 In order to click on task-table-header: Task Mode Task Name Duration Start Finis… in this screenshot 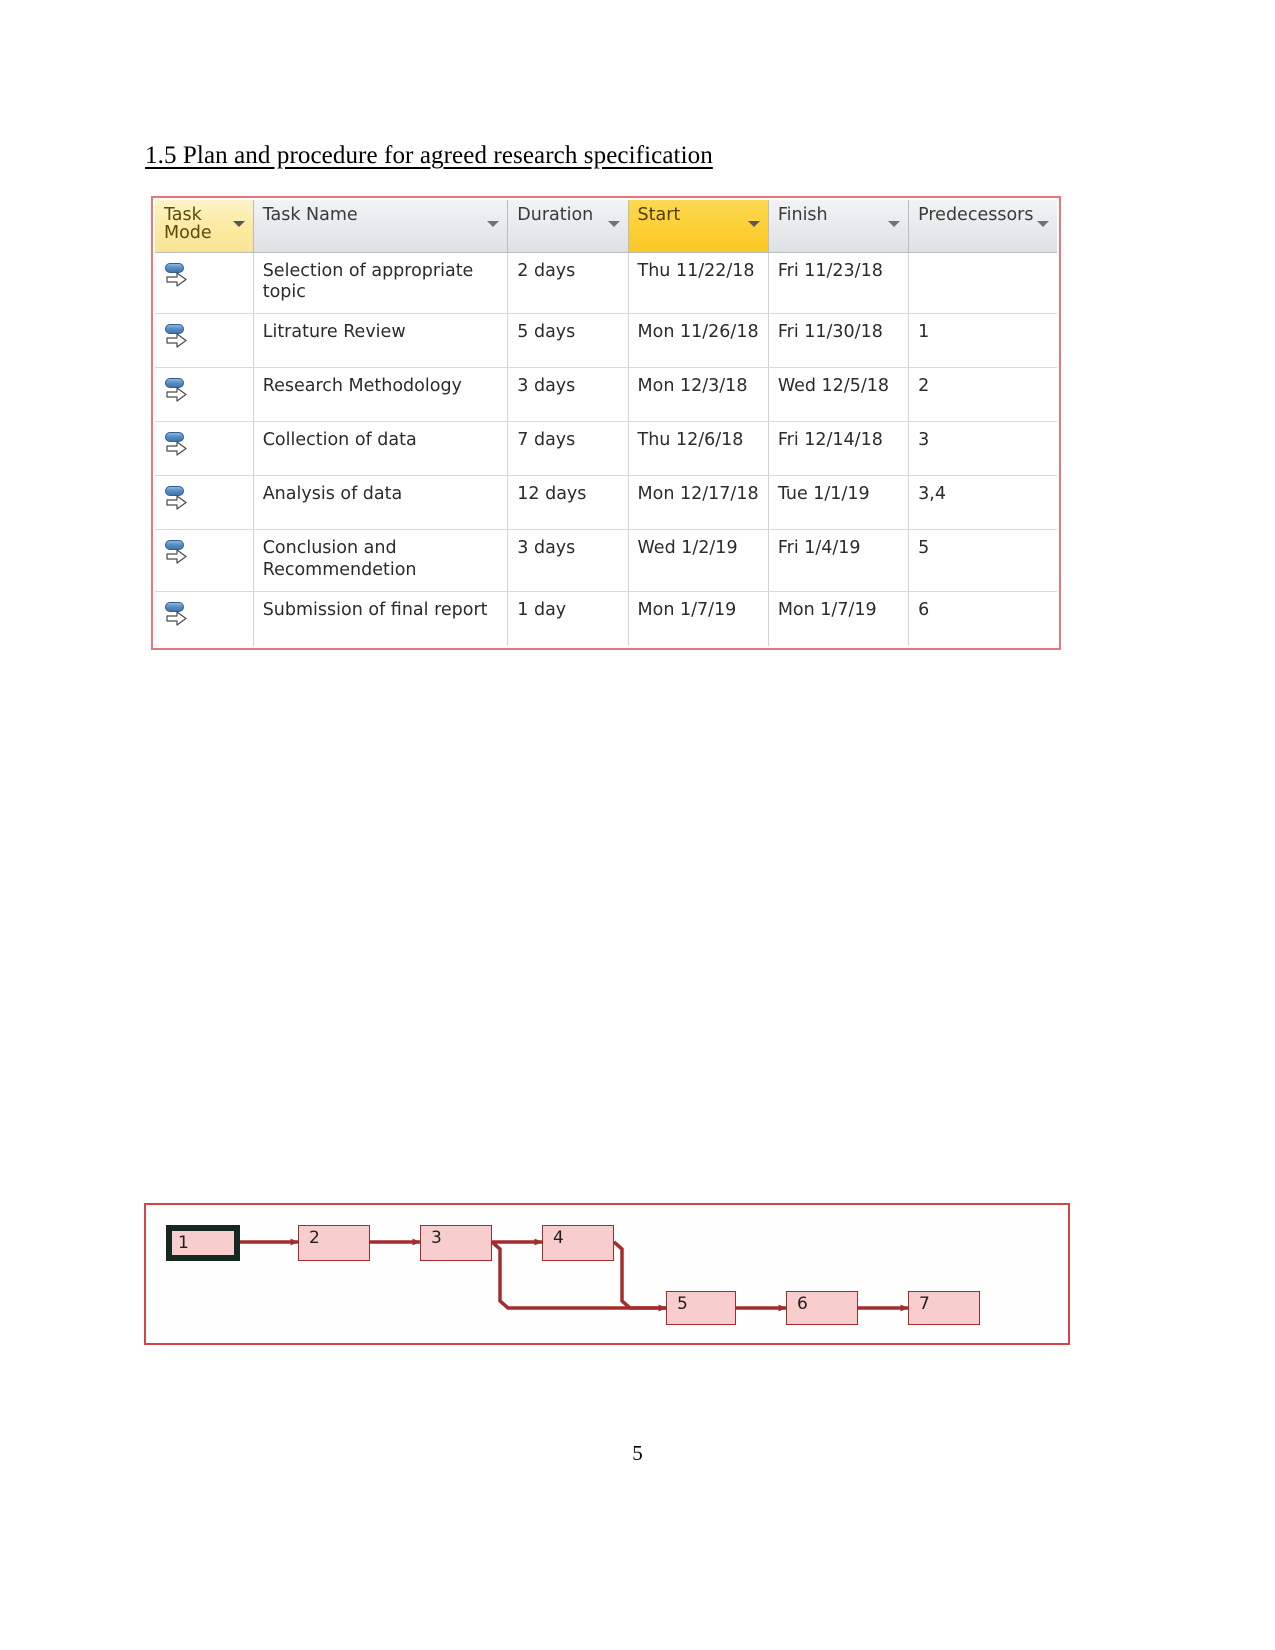, I will do `click(606, 226)`.